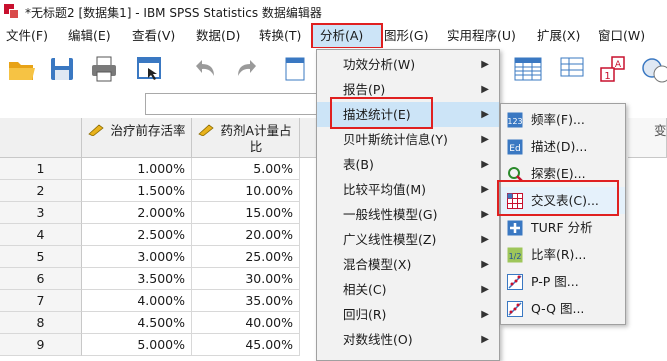  I want to click on column-header-pre-survival: 治疗前存活率, so click(137, 138).